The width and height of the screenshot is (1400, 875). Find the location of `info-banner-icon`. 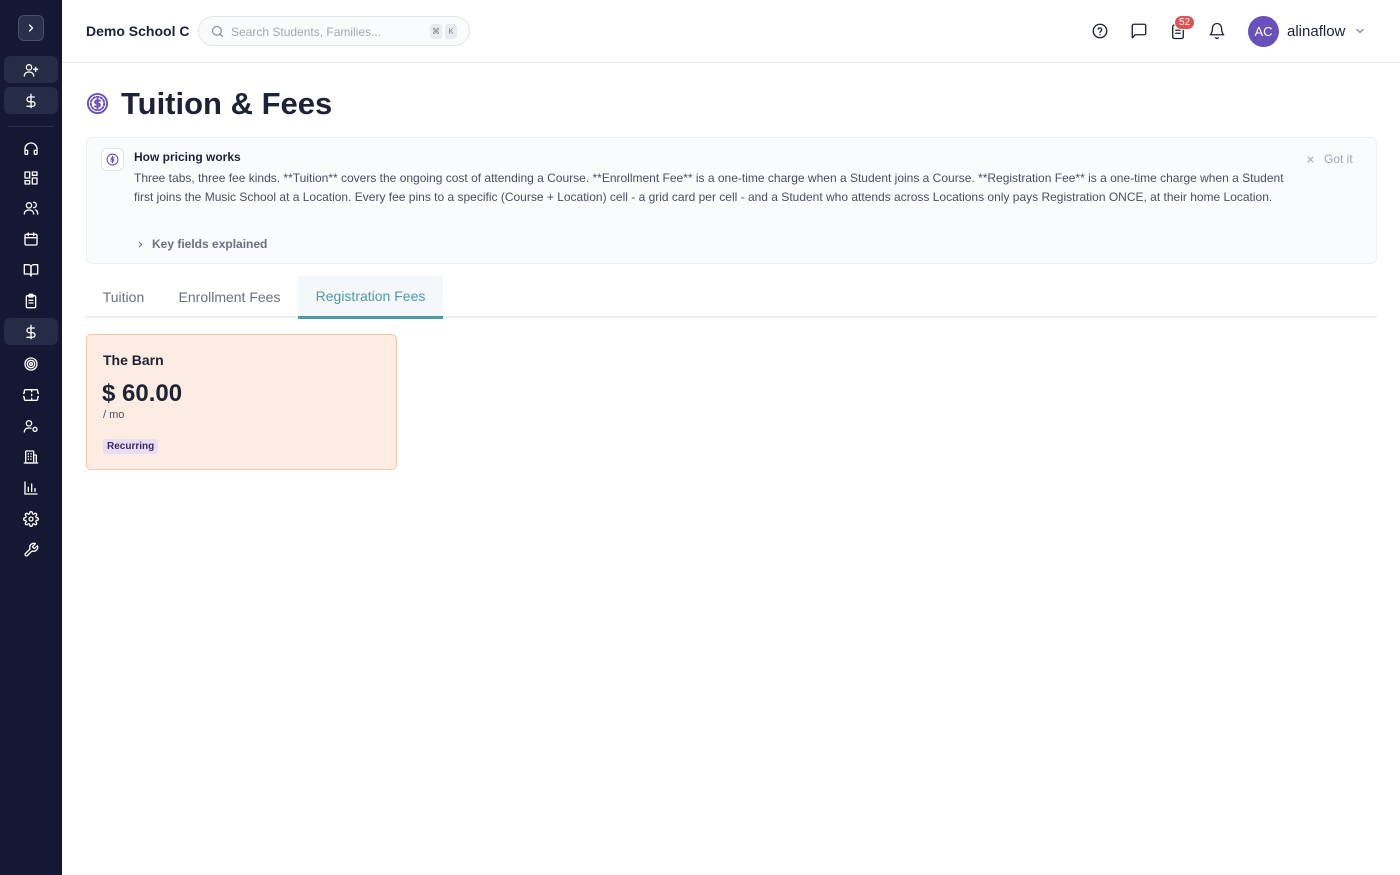

info-banner-icon is located at coordinates (112, 159).